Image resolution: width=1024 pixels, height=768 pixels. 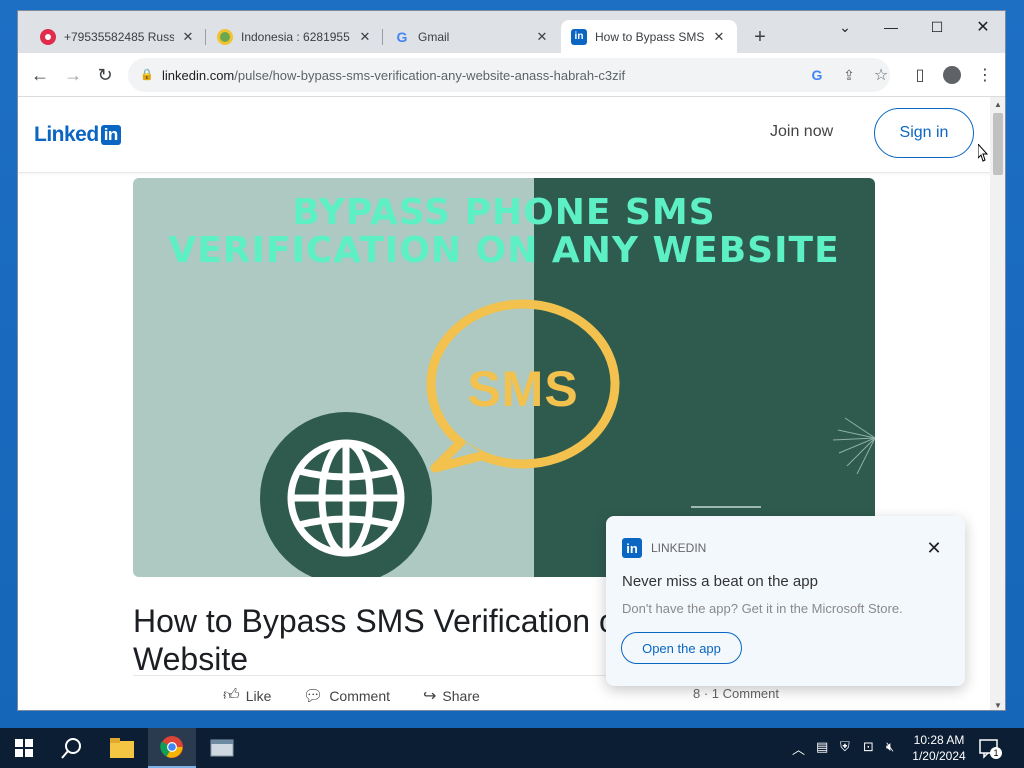 I want to click on folder-icon, so click(x=122, y=748).